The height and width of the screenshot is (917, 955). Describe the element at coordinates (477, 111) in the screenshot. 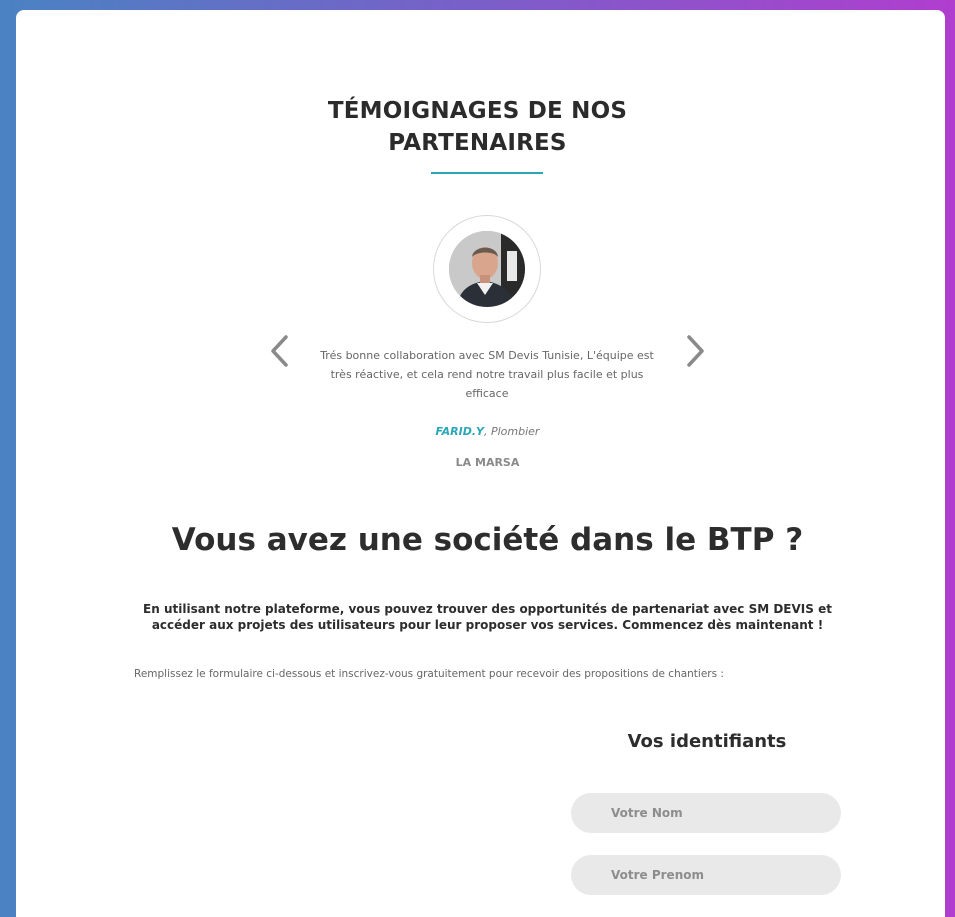

I see `testimonials-title-line1: TÉMOIGNAGES DE NOS` at that location.